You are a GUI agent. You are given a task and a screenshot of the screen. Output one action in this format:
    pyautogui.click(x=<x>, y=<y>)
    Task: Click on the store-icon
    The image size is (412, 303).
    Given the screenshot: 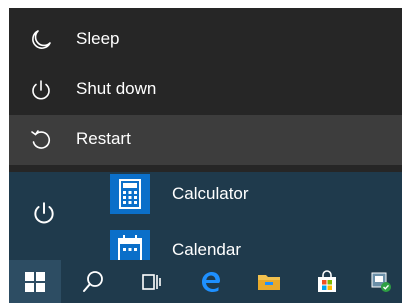 What is the action you would take?
    pyautogui.click(x=327, y=280)
    